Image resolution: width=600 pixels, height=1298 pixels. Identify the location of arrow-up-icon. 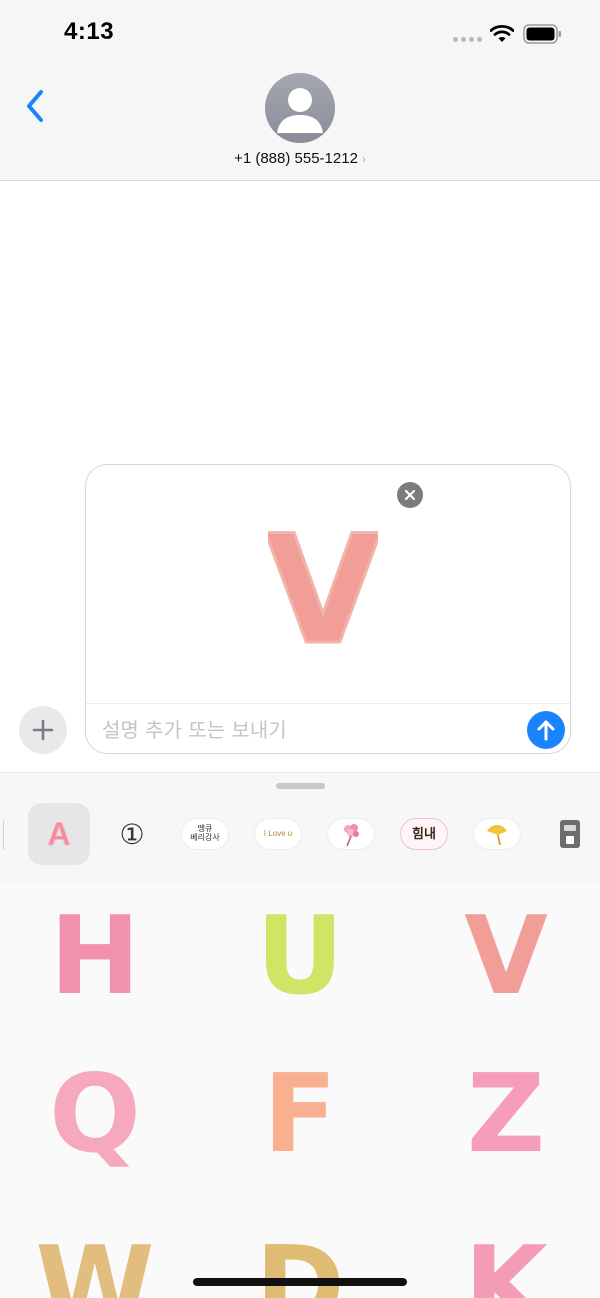
(546, 730).